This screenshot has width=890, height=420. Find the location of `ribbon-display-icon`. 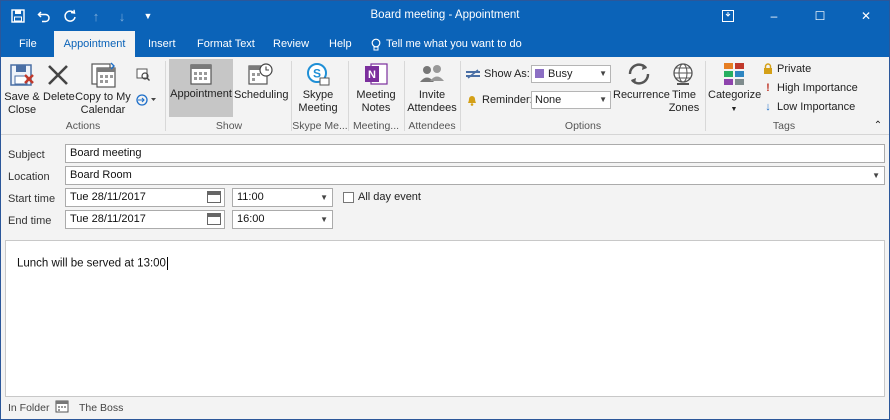

ribbon-display-icon is located at coordinates (728, 16).